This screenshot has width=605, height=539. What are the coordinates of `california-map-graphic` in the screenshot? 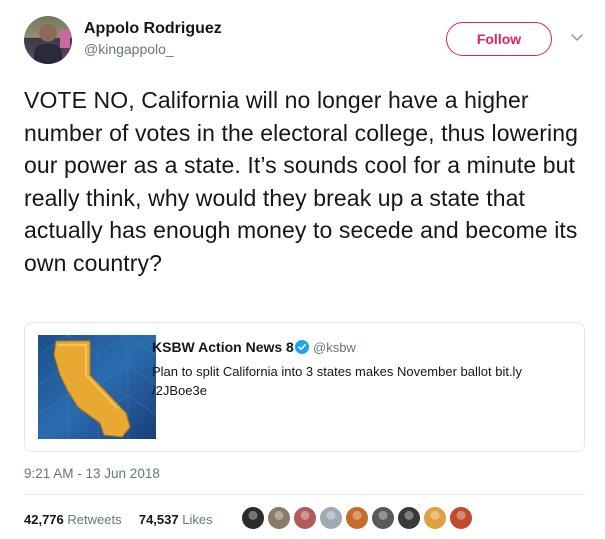 It's located at (97, 387).